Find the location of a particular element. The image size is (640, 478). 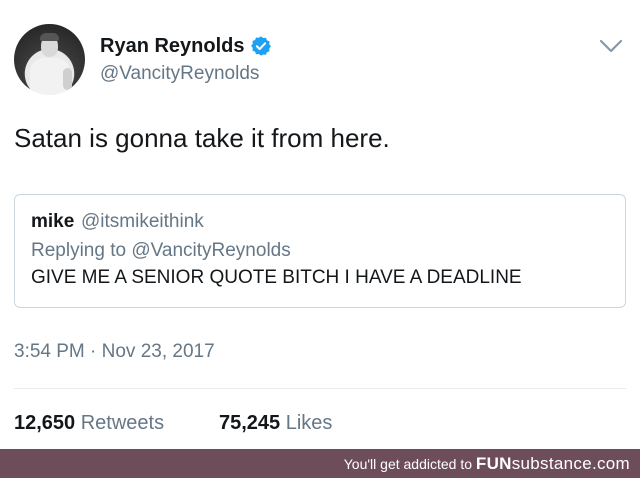

avatar-hair is located at coordinates (49, 37).